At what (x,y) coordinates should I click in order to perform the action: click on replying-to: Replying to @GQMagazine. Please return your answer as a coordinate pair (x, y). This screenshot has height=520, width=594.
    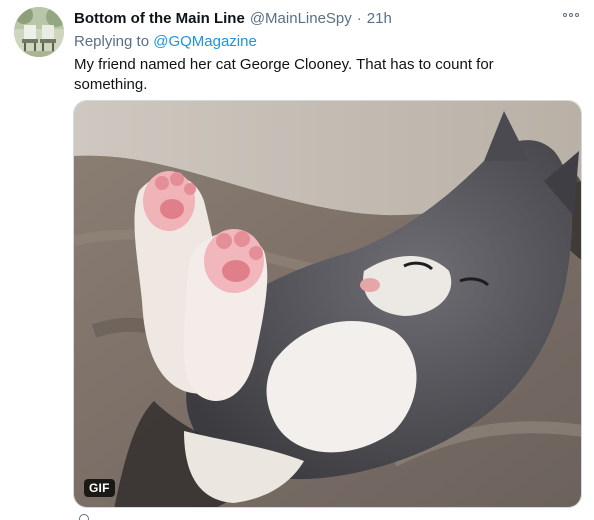
    Looking at the image, I should click on (328, 42).